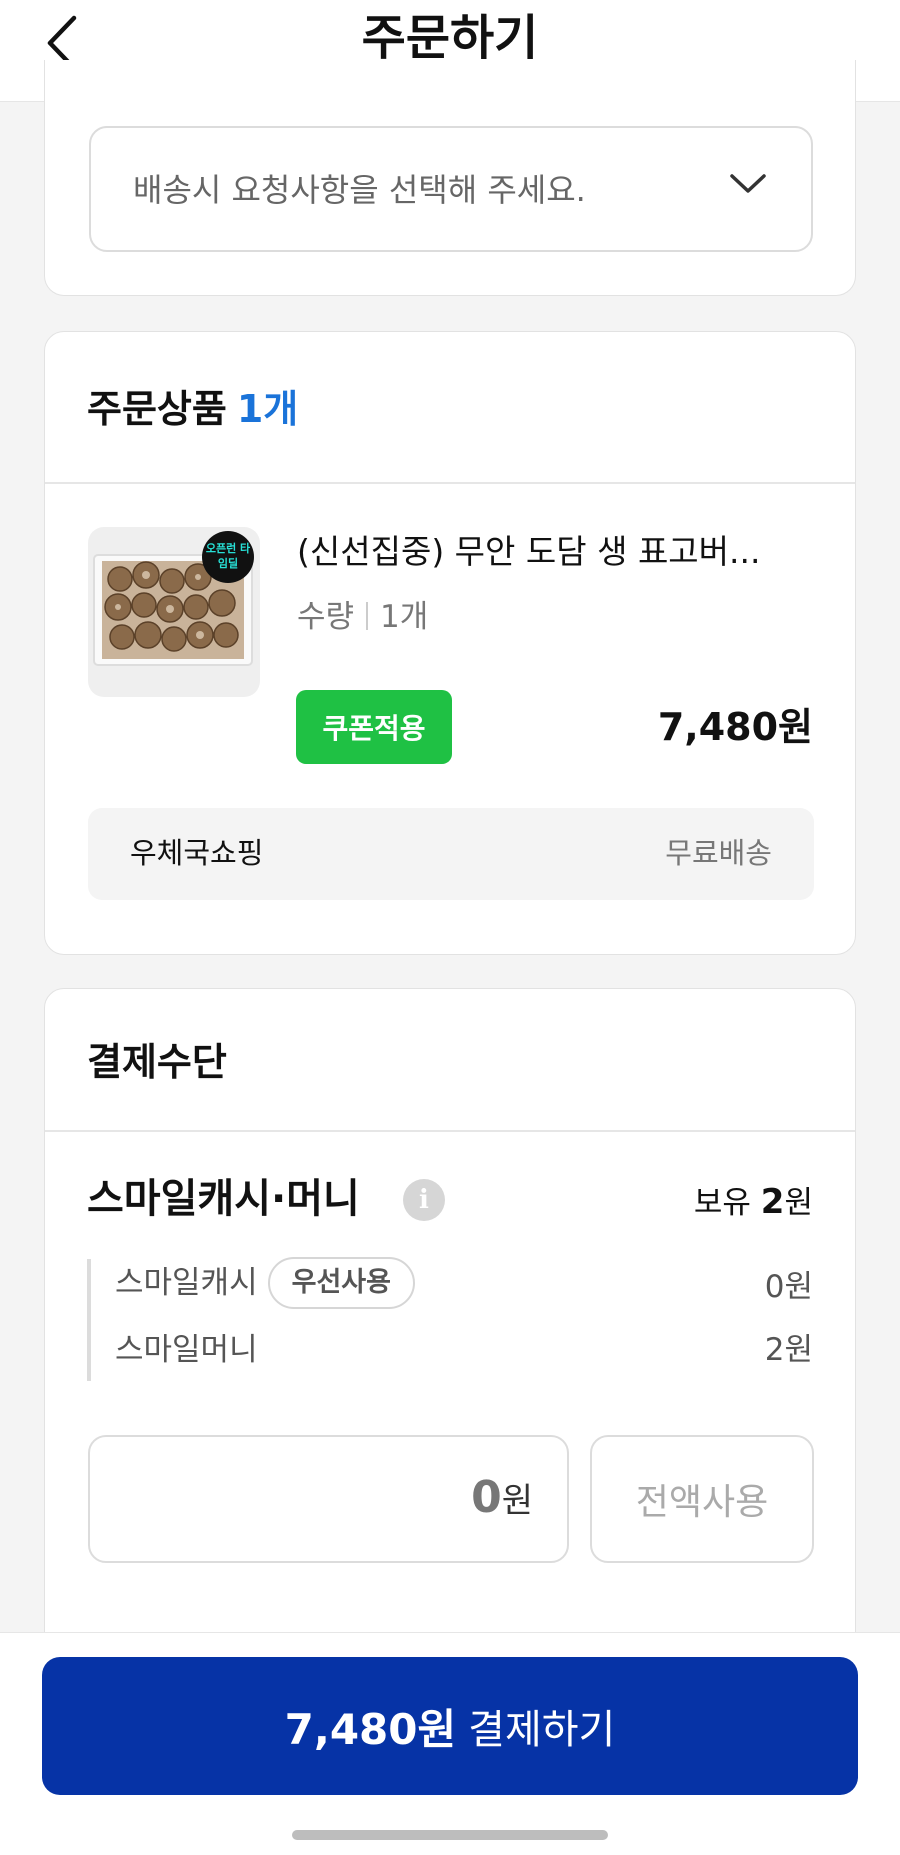  Describe the element at coordinates (228, 556) in the screenshot. I see `product-thumb-badge: 오픈런 타임딜` at that location.